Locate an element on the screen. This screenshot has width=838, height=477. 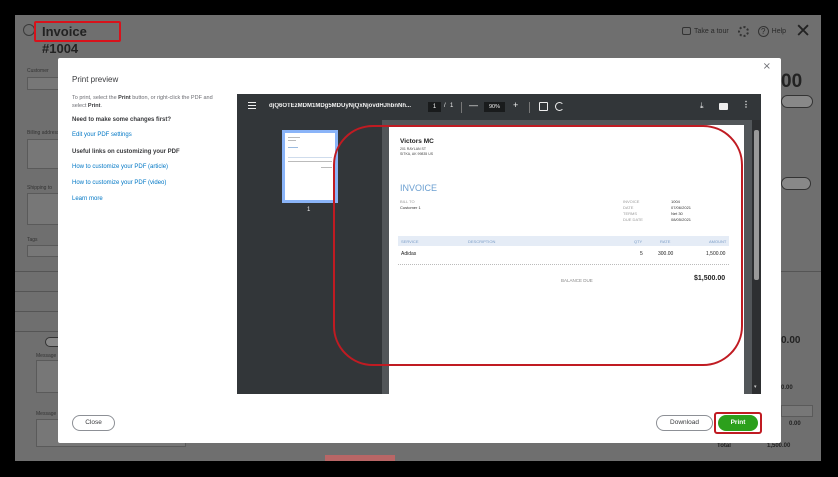
take-tour-link: Take a tour is located at coordinates (705, 31).